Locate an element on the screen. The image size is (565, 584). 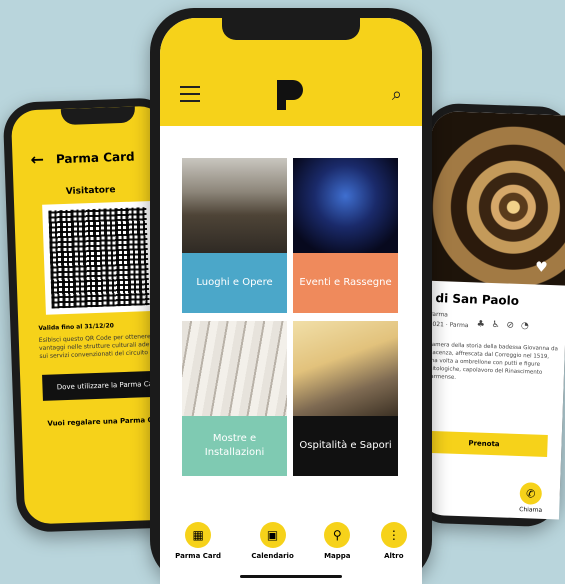
more-icon: ⋮ is located at coordinates (393, 535).